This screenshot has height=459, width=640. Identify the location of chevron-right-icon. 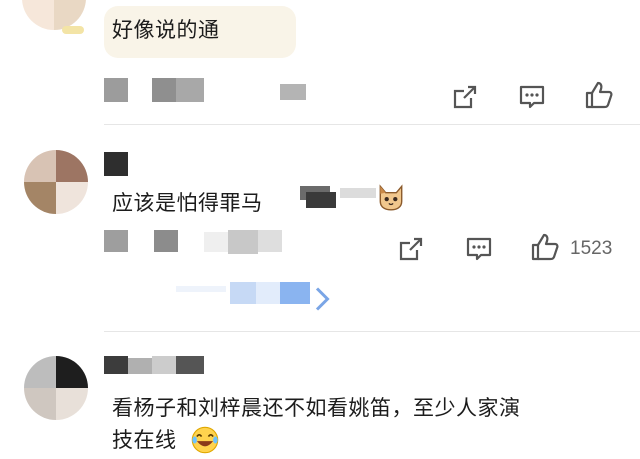
(319, 297).